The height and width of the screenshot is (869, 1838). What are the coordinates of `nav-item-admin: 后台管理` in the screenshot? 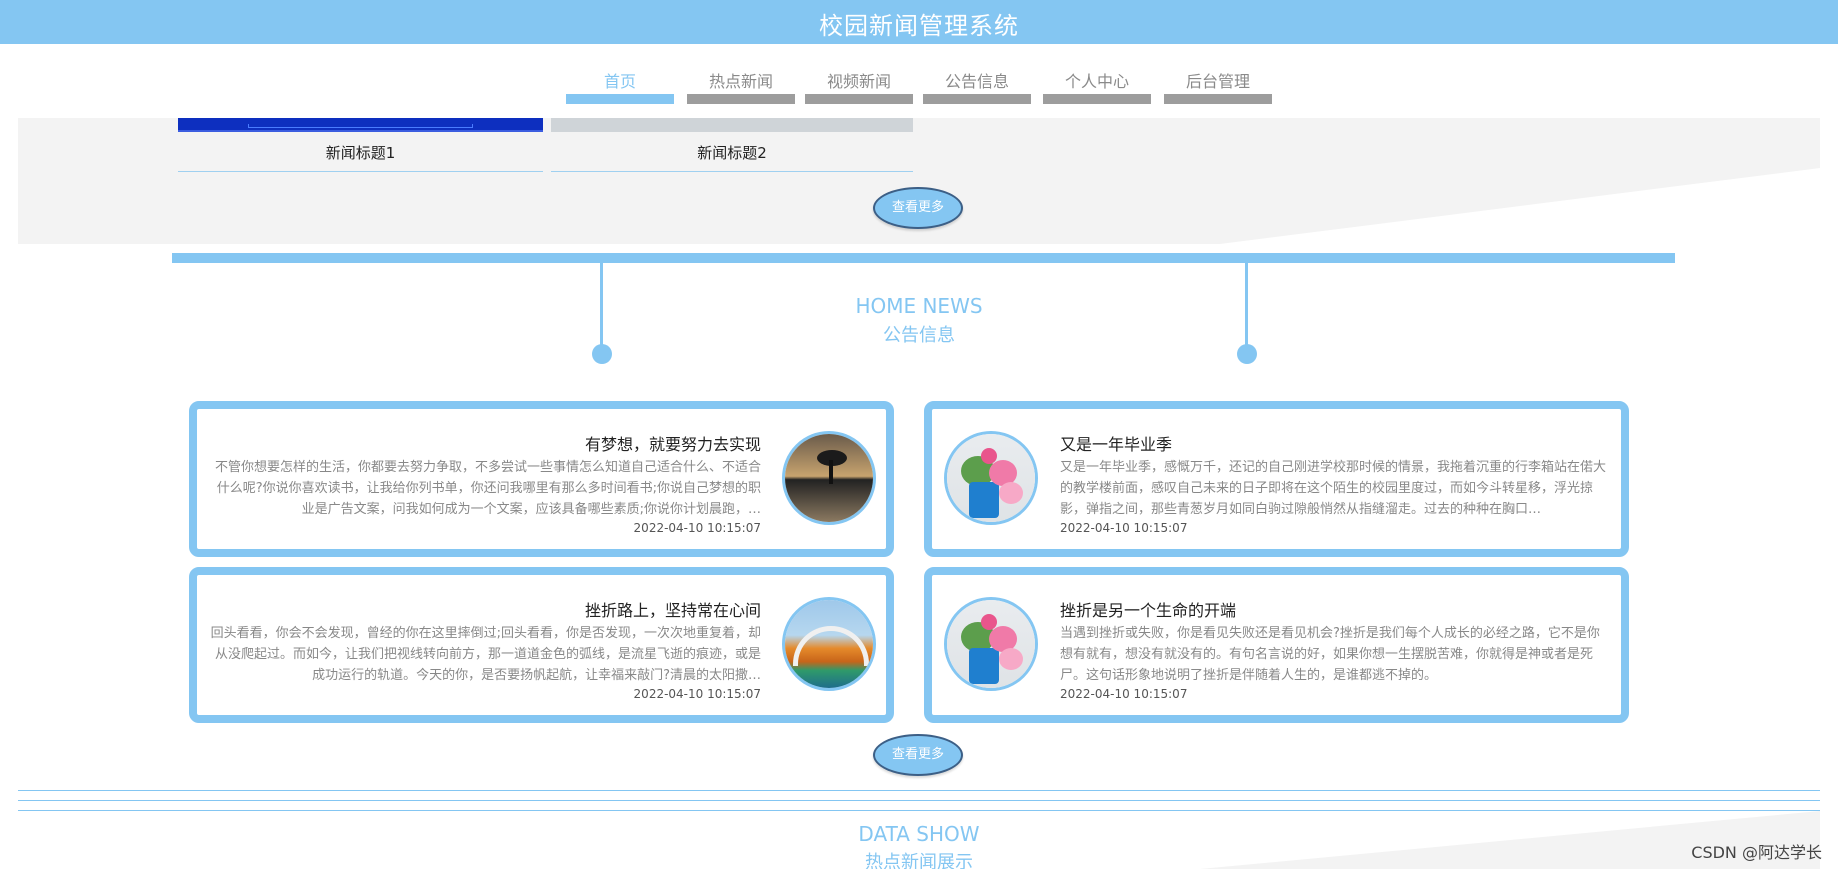 It's located at (1218, 83).